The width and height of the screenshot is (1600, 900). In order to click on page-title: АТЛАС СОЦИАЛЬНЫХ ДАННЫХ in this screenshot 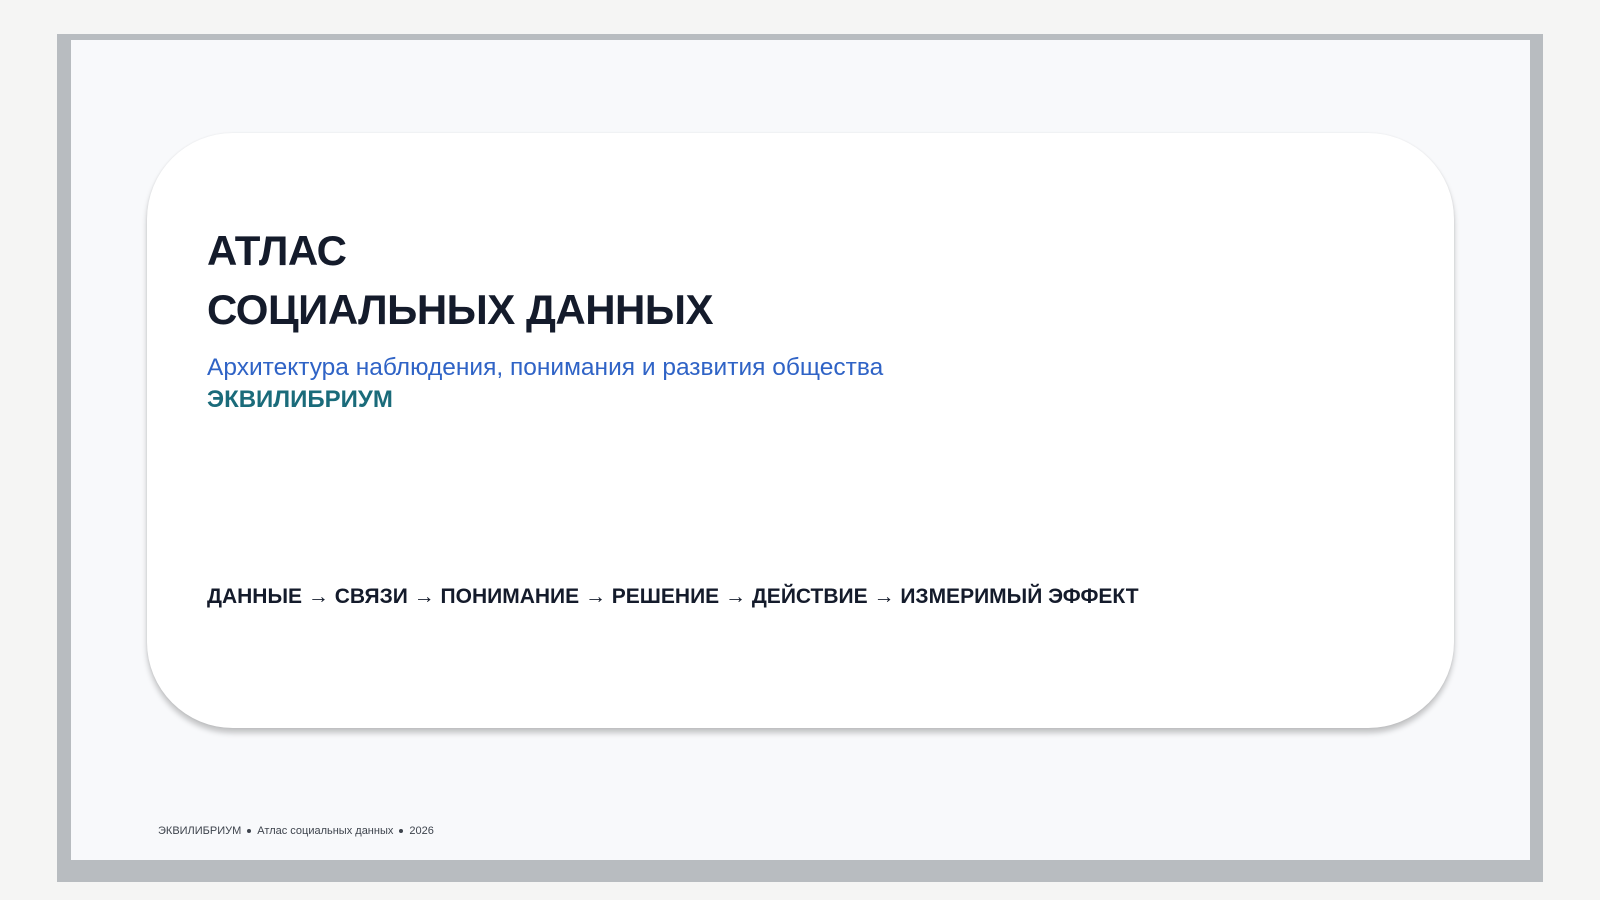, I will do `click(460, 280)`.